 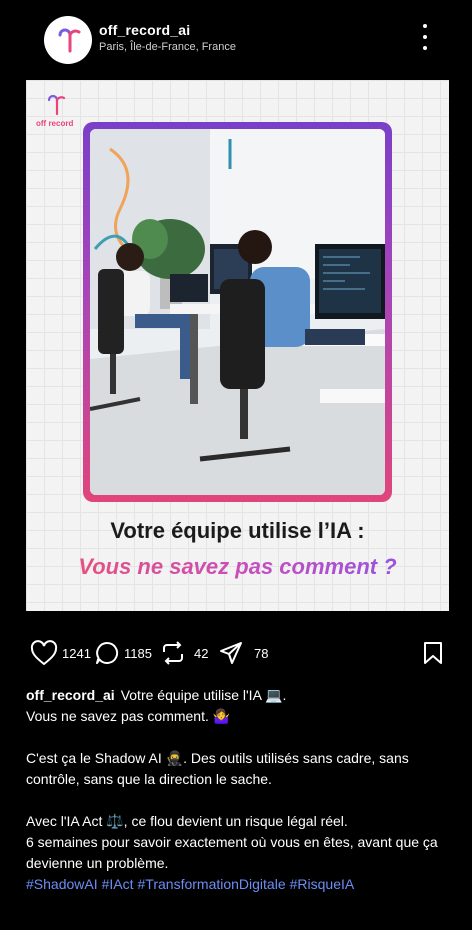 I want to click on heart-icon, so click(x=44, y=653).